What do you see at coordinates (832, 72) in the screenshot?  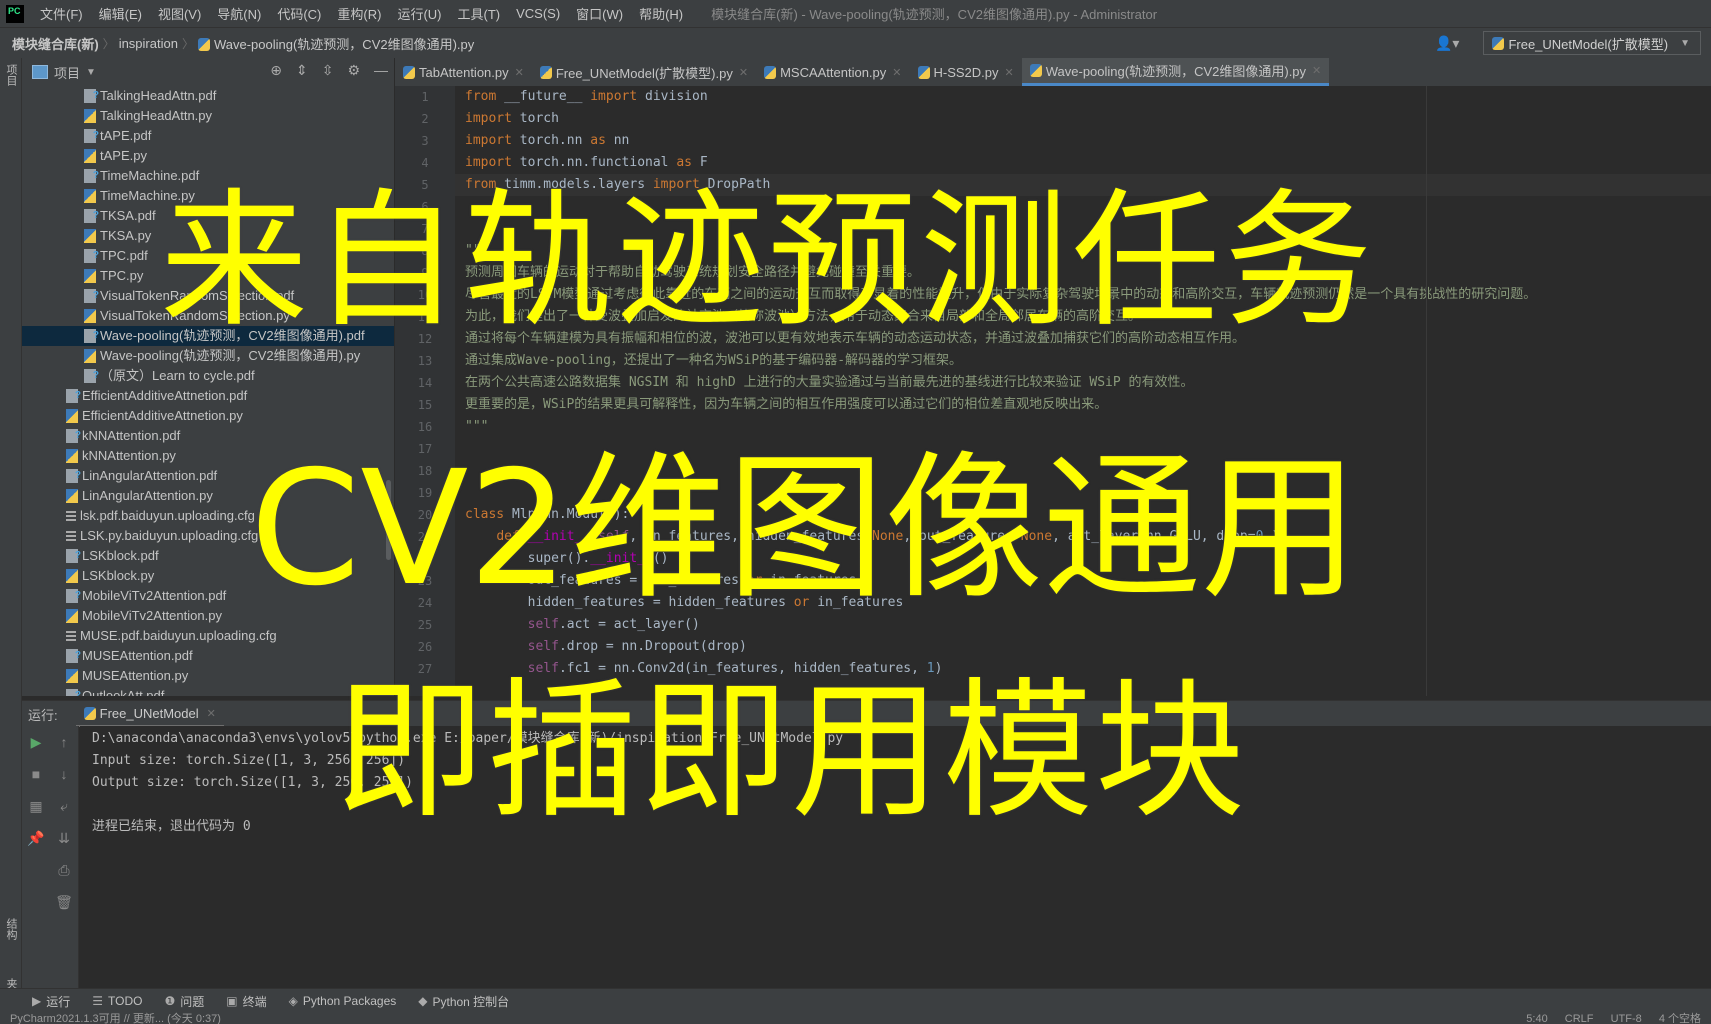 I see `editor-tab: MSCAAttention.py ✕` at bounding box center [832, 72].